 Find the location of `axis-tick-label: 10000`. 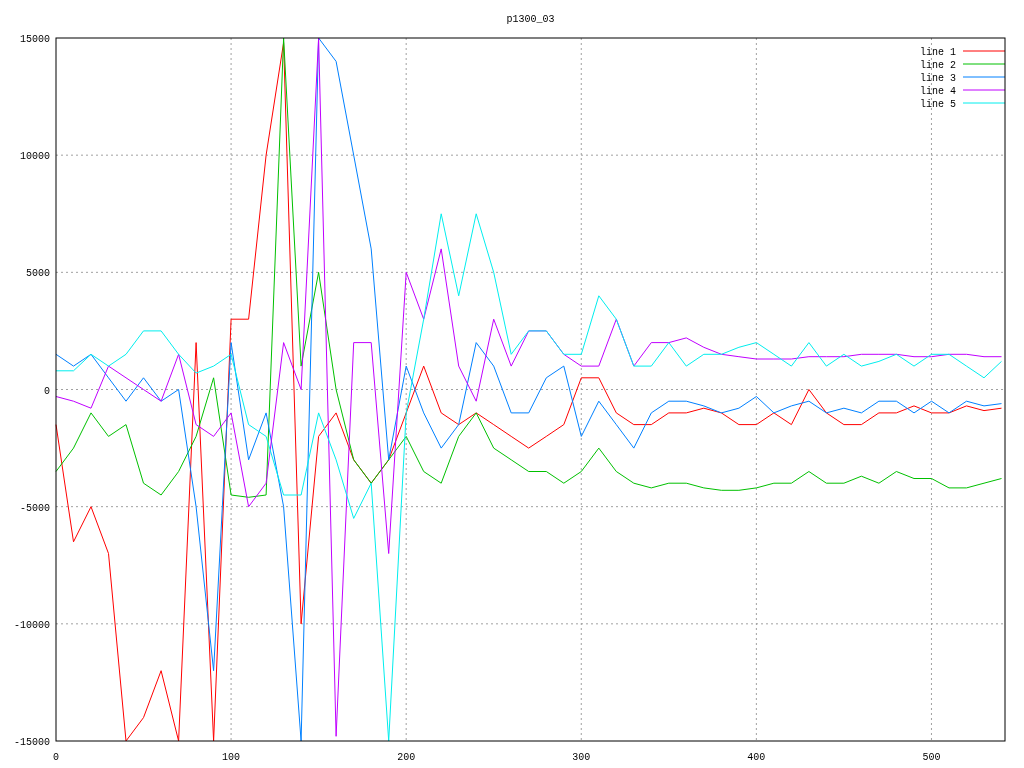

axis-tick-label: 10000 is located at coordinates (35, 157).